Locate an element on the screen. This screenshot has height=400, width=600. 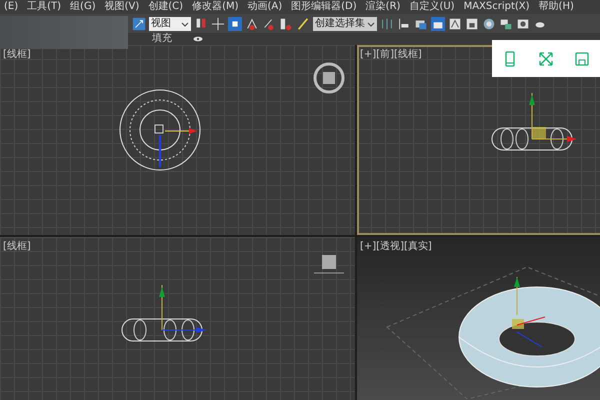
viewport-label: [+][透视][真实] is located at coordinates (396, 246).